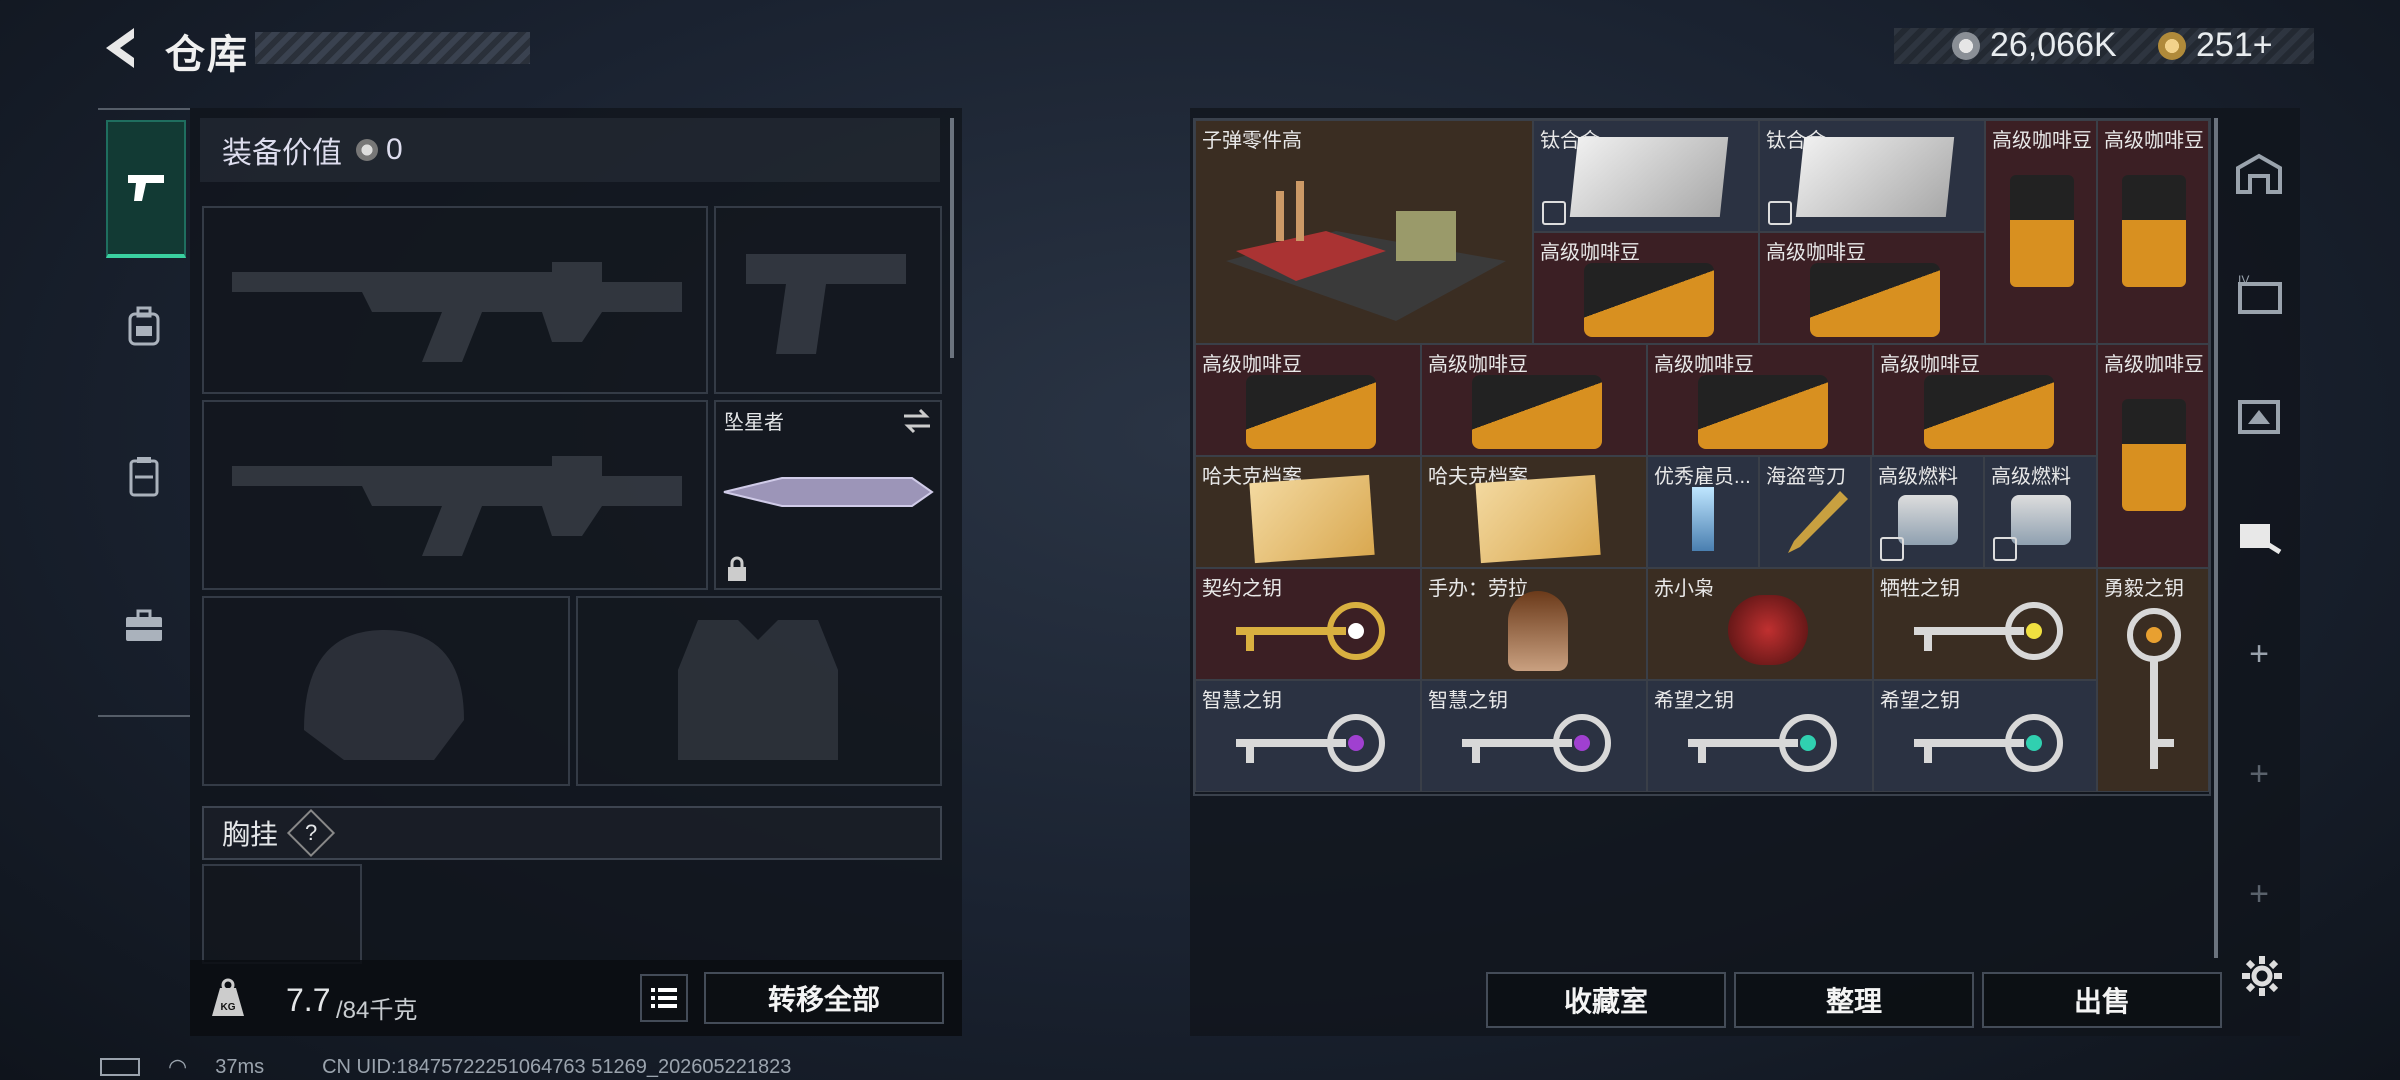 This screenshot has height=1080, width=2400. I want to click on pistol-silhouette-icon, so click(826, 304).